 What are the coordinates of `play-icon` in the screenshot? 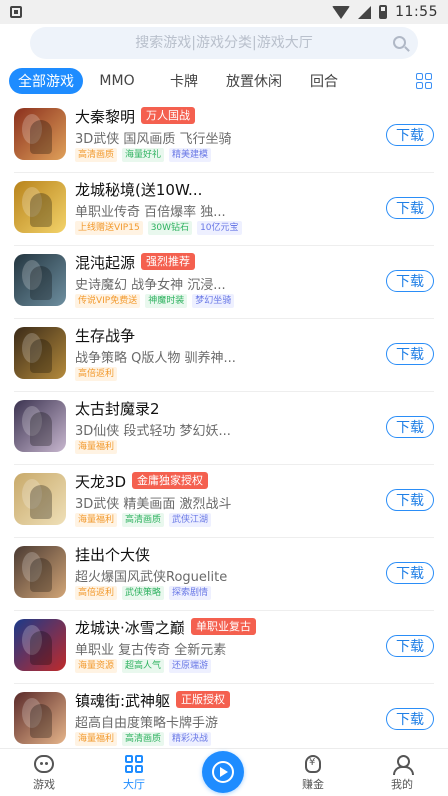 It's located at (223, 772).